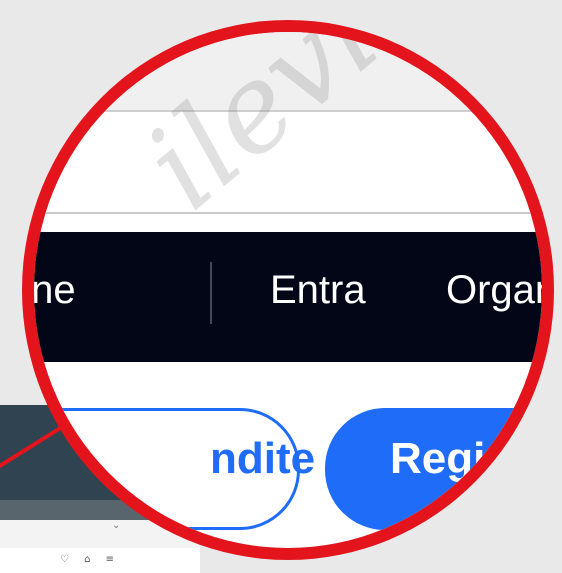  Describe the element at coordinates (90, 559) in the screenshot. I see `browser-toolbar-icons: ♡ ⌂ ≡` at that location.